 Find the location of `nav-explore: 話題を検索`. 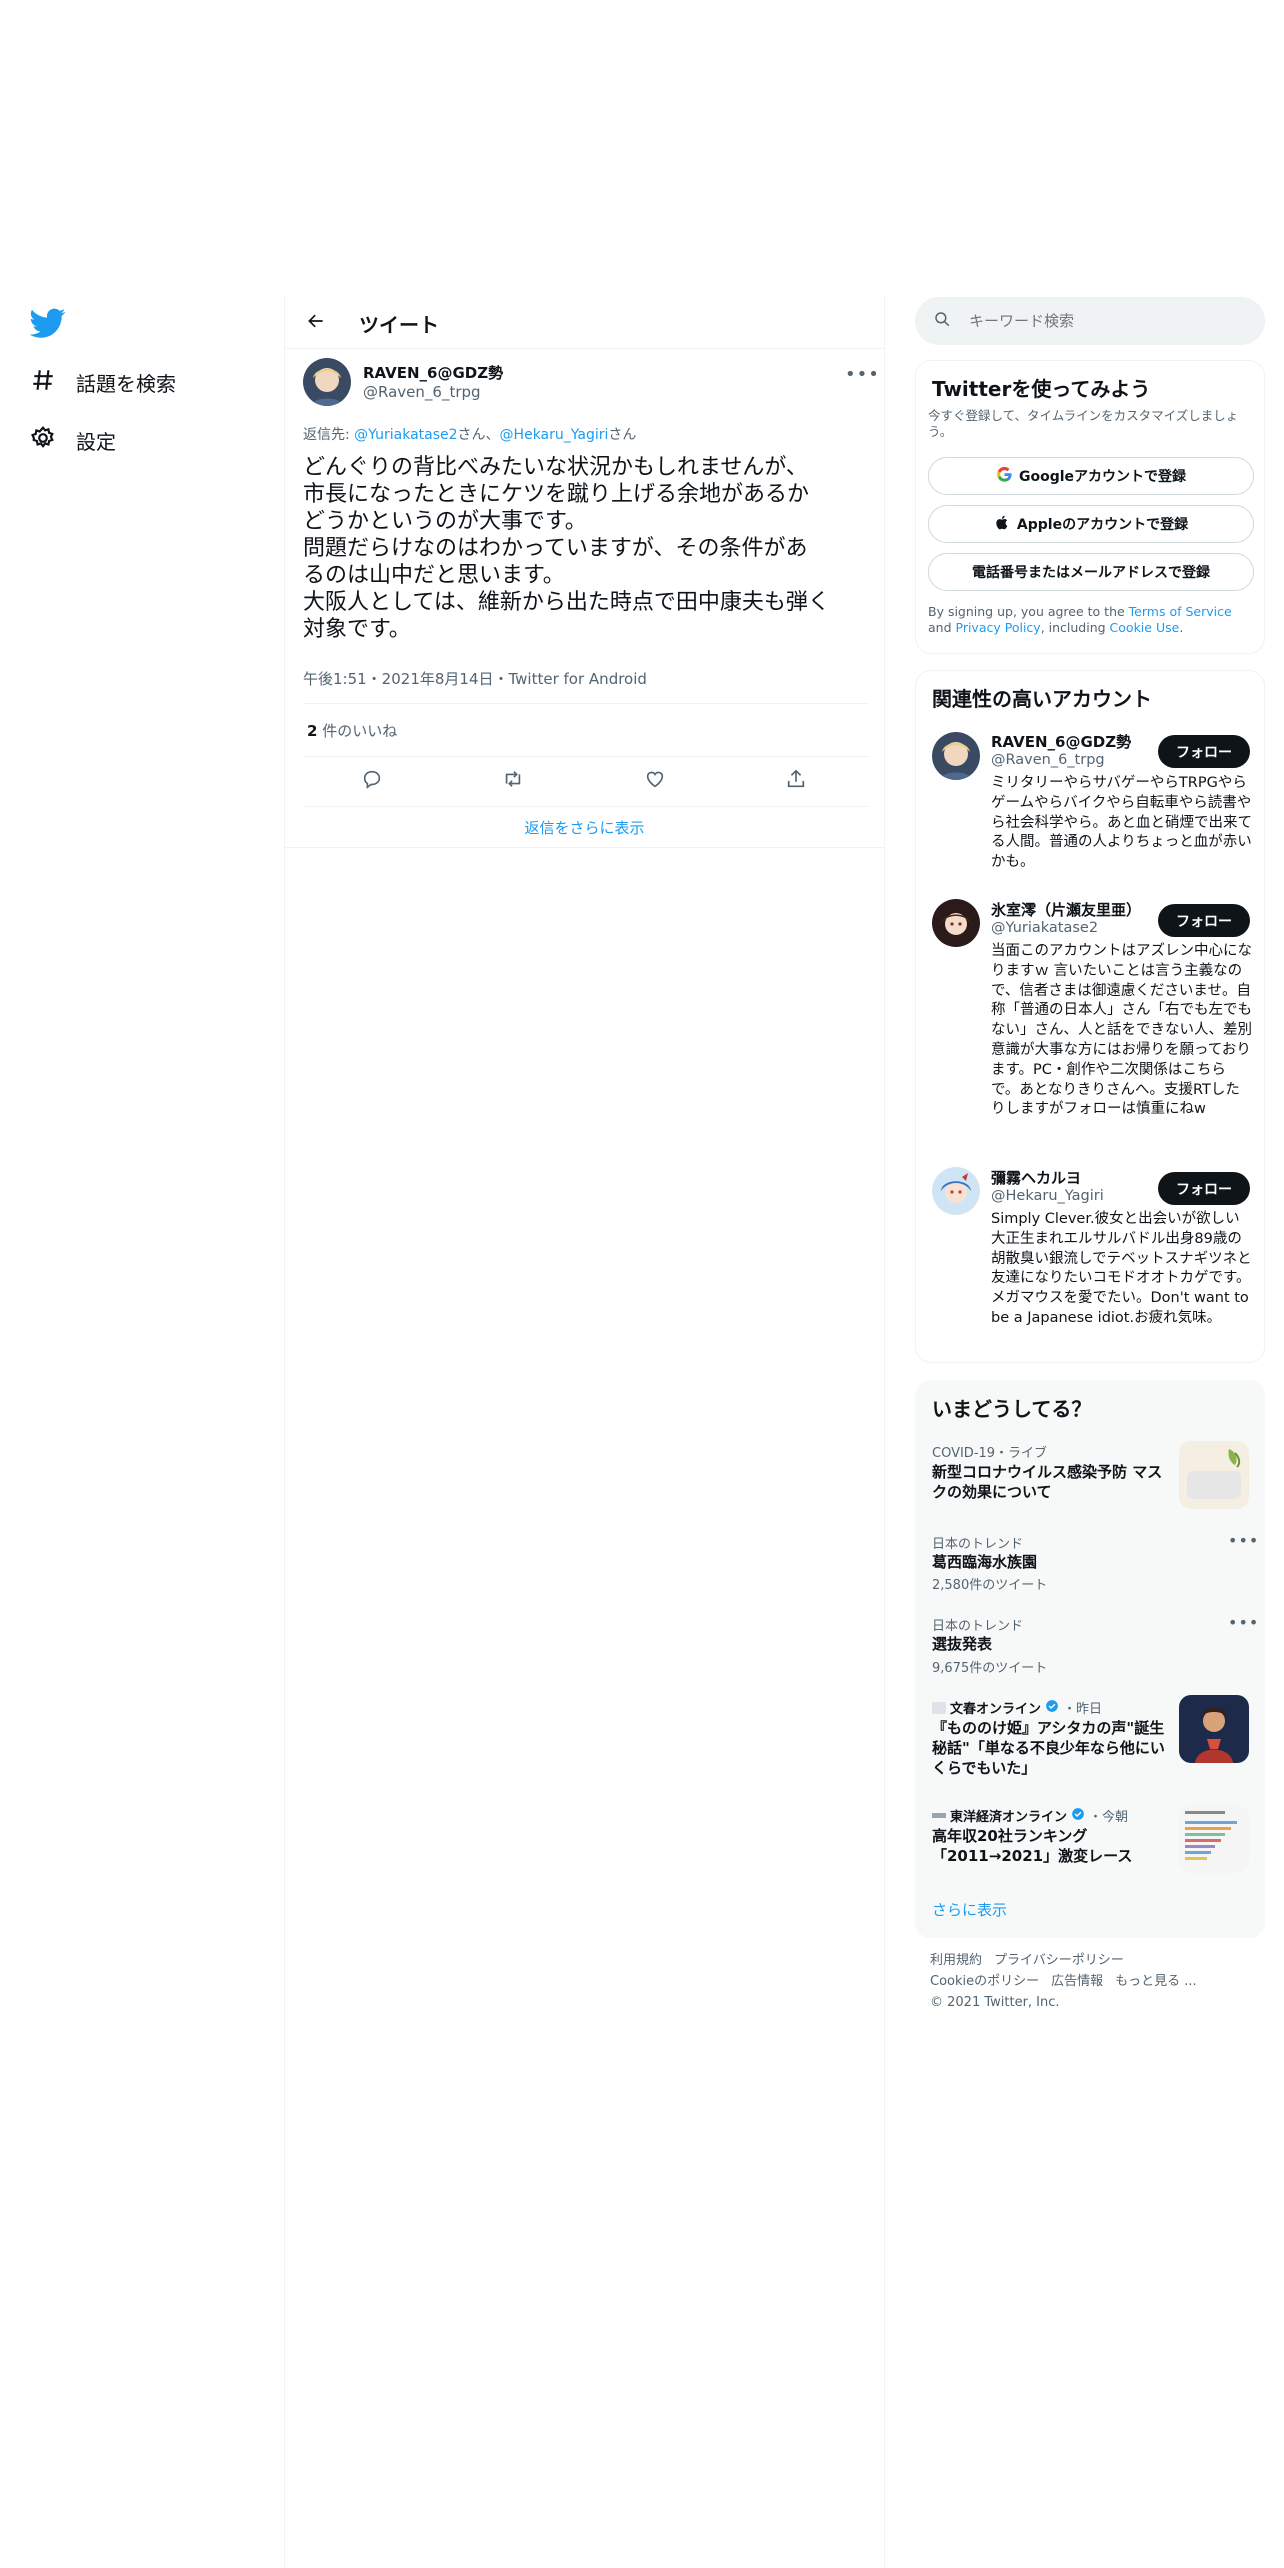

nav-explore: 話題を検索 is located at coordinates (103, 382).